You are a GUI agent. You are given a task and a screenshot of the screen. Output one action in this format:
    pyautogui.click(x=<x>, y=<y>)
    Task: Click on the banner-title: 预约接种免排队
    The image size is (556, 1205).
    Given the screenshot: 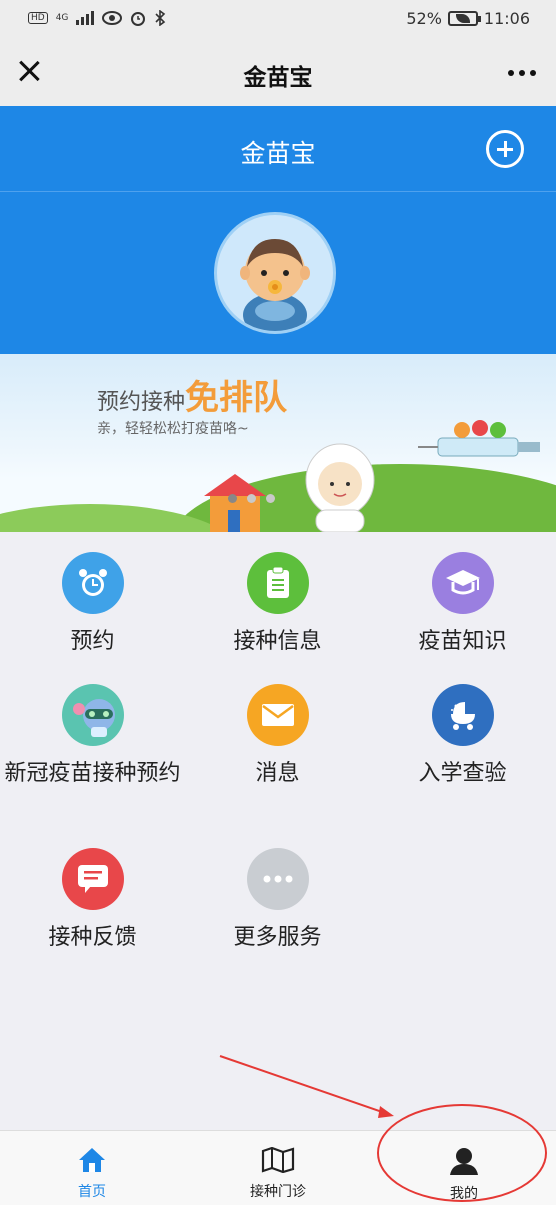 What is the action you would take?
    pyautogui.click(x=192, y=394)
    